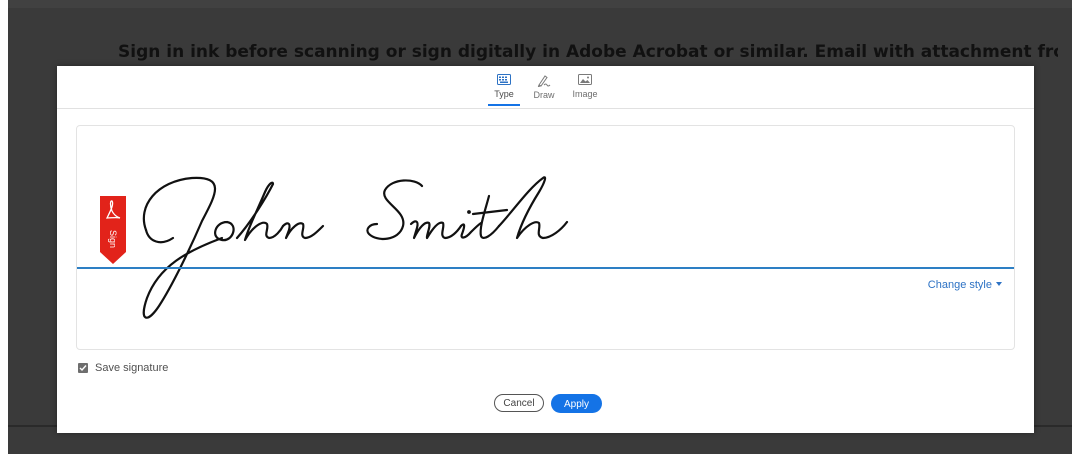  Describe the element at coordinates (999, 284) in the screenshot. I see `chevron-down-icon` at that location.